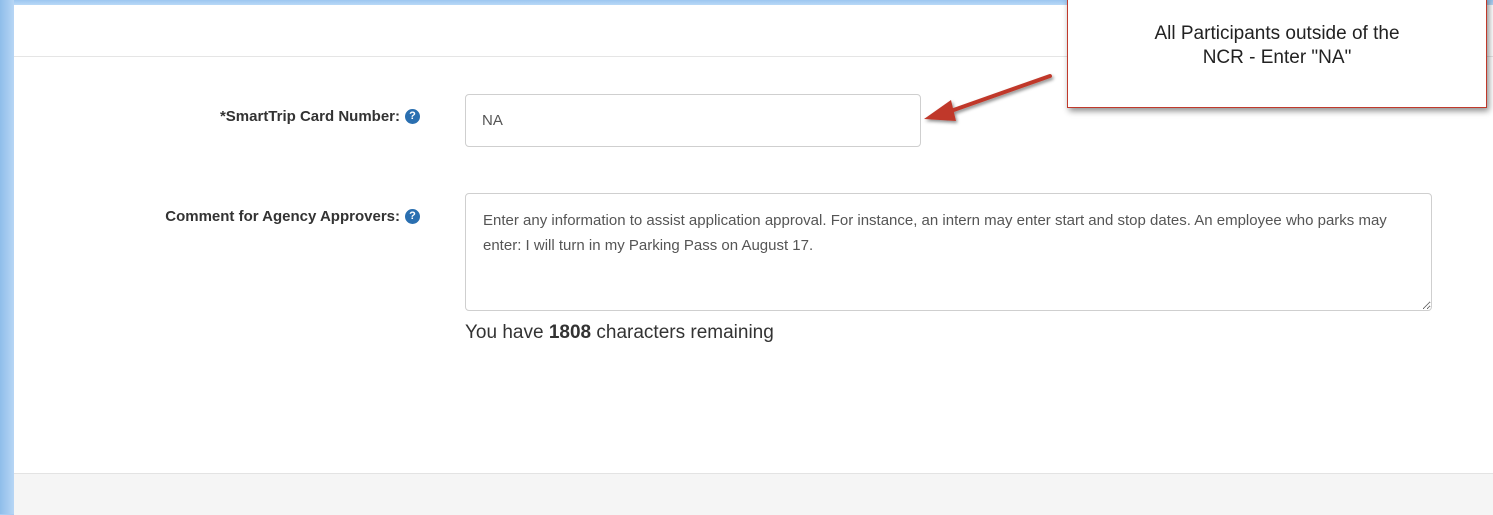 The width and height of the screenshot is (1493, 515). Describe the element at coordinates (753, 494) in the screenshot. I see `form-footer` at that location.